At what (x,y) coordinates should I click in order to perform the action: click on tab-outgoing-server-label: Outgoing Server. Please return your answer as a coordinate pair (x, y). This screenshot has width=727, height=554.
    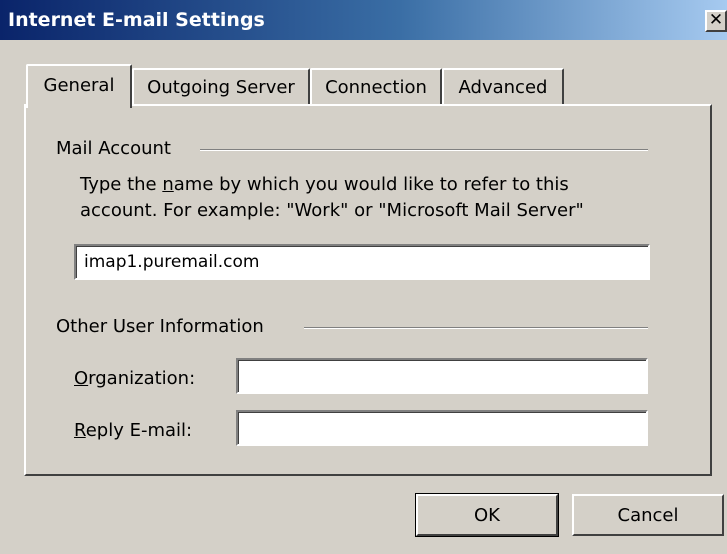
    Looking at the image, I should click on (221, 87).